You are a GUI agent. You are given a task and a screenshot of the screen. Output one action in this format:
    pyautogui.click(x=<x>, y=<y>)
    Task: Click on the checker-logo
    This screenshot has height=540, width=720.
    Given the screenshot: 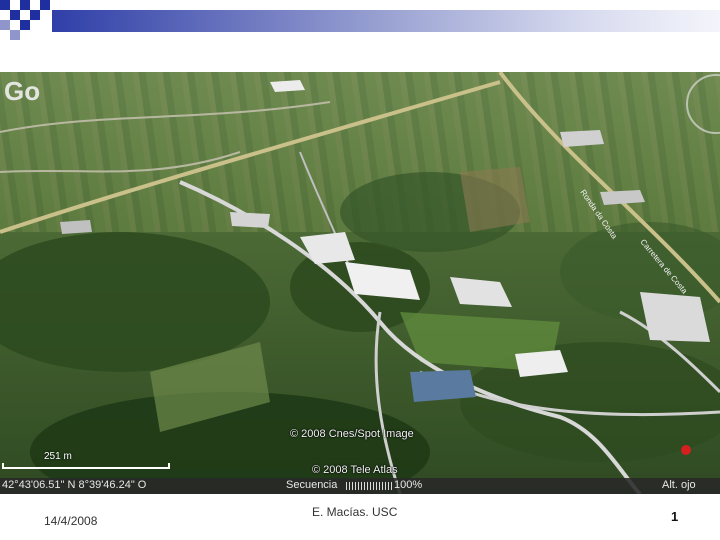 What is the action you would take?
    pyautogui.click(x=25, y=20)
    